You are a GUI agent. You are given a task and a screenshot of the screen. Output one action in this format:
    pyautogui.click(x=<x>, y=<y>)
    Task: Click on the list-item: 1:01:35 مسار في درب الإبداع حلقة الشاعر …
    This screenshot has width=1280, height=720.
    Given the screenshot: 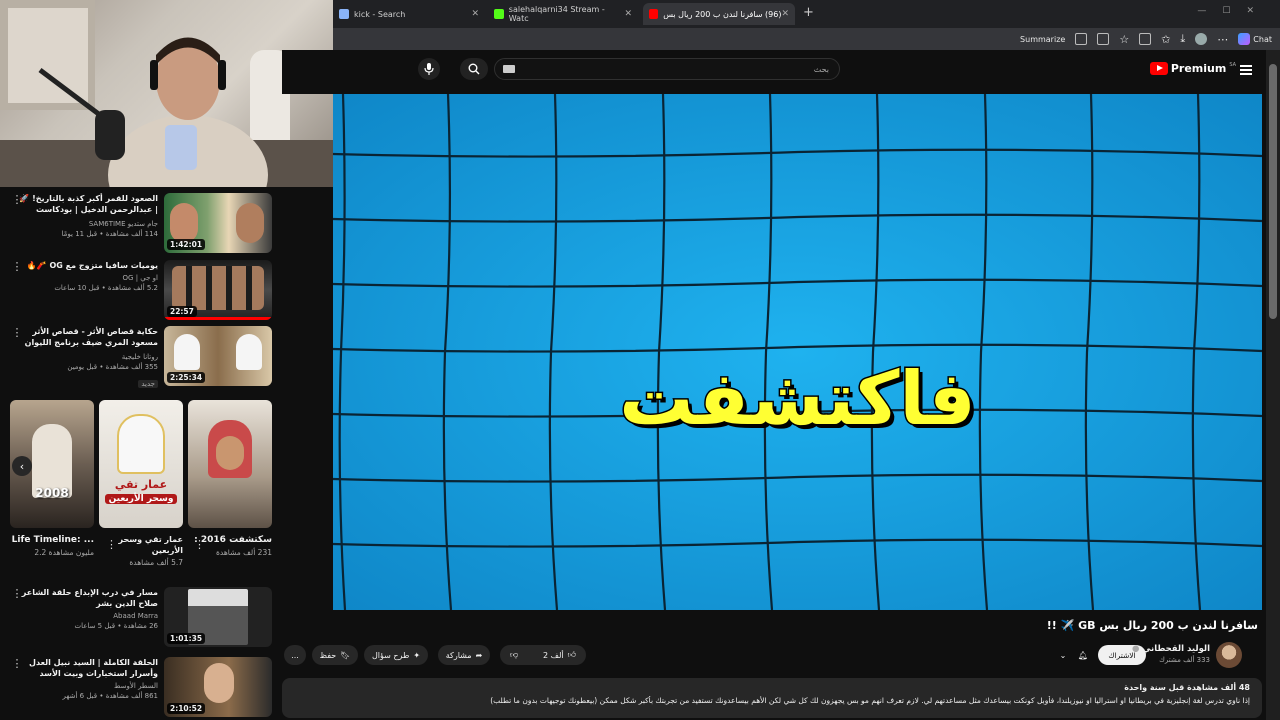 What is the action you would take?
    pyautogui.click(x=141, y=618)
    